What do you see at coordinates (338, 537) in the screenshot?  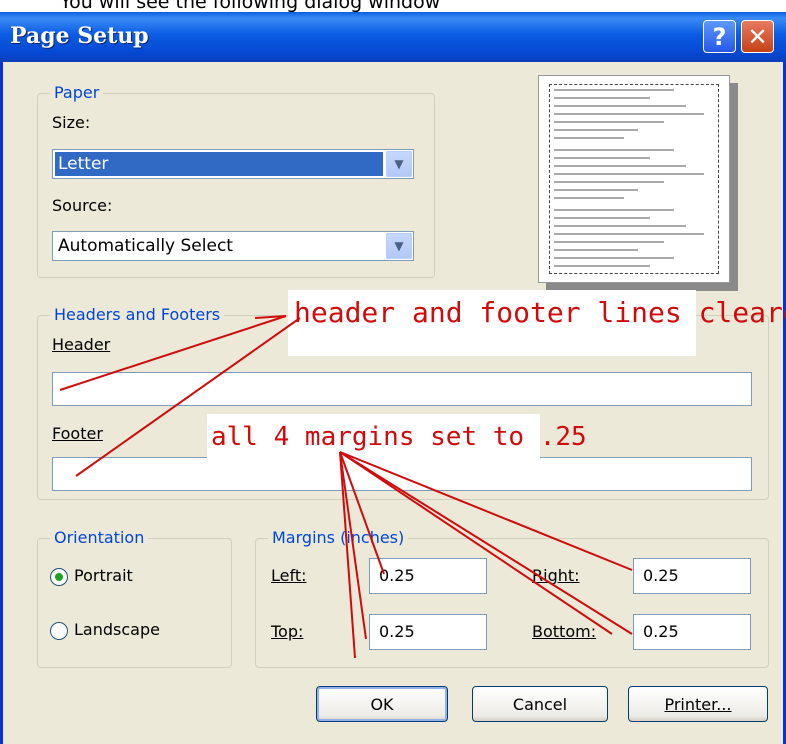 I see `margins-legend: Margins (inches)` at bounding box center [338, 537].